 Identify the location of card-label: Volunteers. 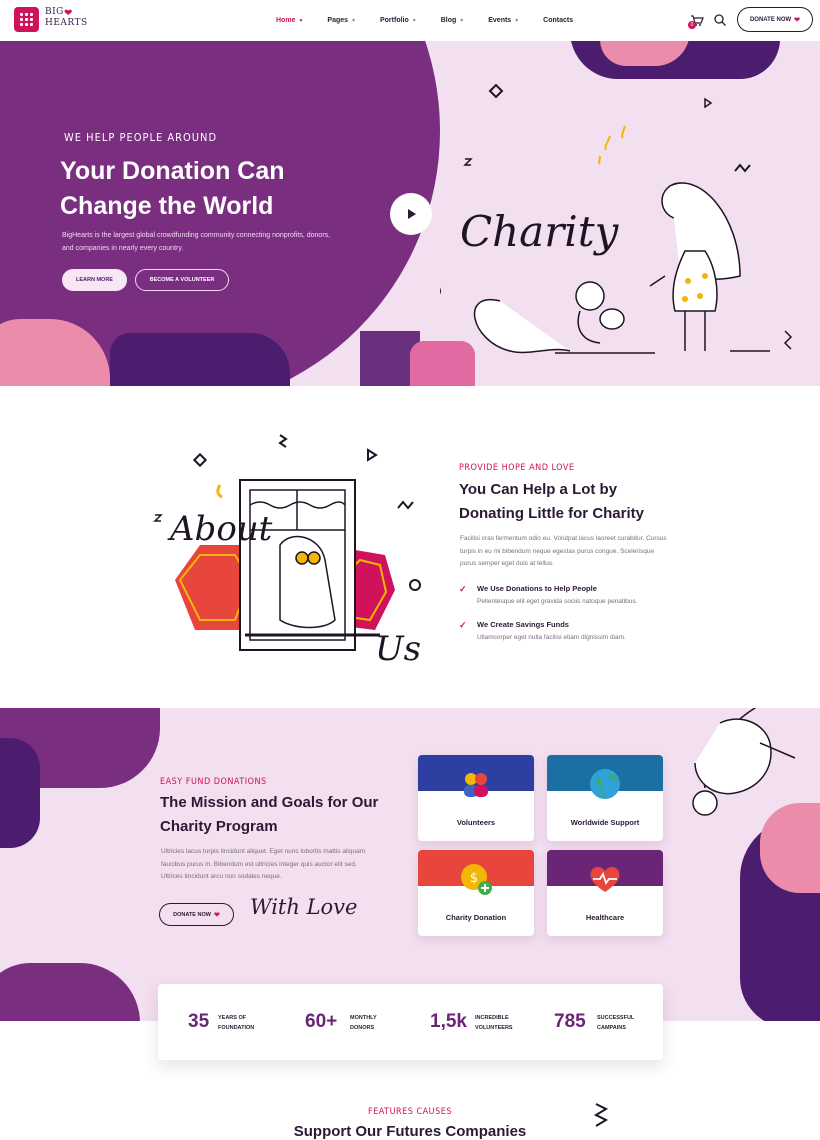
(476, 822).